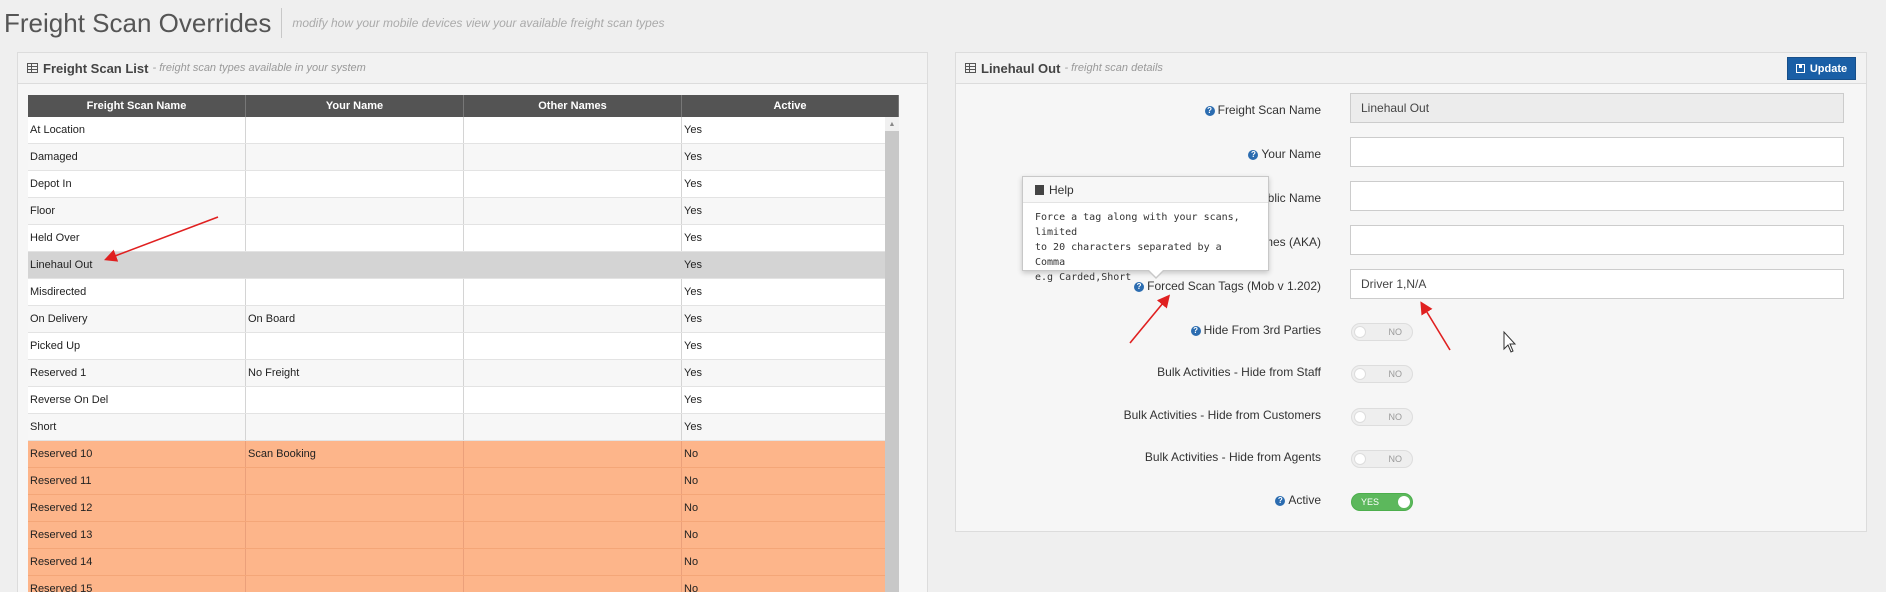 This screenshot has width=1886, height=592. What do you see at coordinates (790, 106) in the screenshot?
I see `column-header-active: Active` at bounding box center [790, 106].